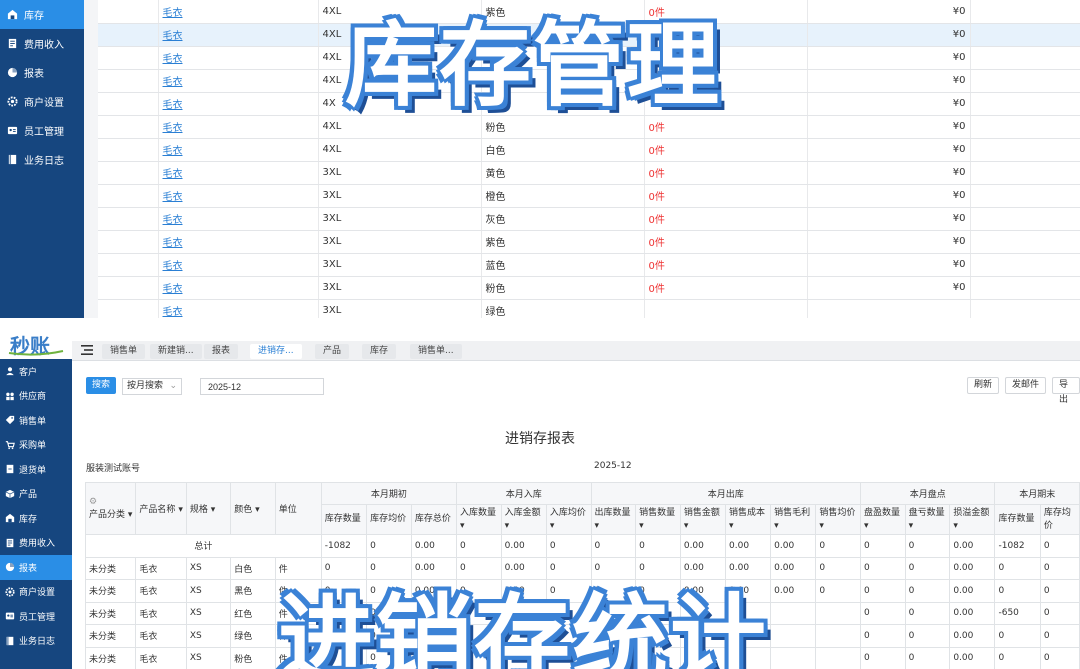 The width and height of the screenshot is (1080, 669). What do you see at coordinates (161, 508) in the screenshot?
I see `column-header: 产品名称 ▾` at bounding box center [161, 508].